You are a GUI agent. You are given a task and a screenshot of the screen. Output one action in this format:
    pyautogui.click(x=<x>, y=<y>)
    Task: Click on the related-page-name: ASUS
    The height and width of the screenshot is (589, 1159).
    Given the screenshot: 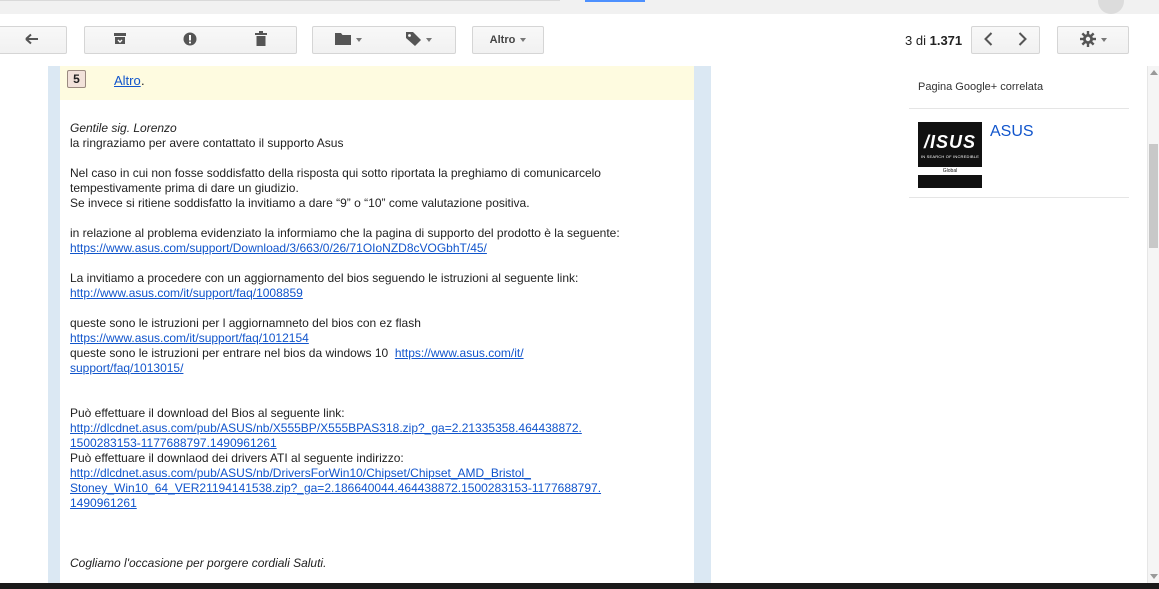 What is the action you would take?
    pyautogui.click(x=1012, y=132)
    